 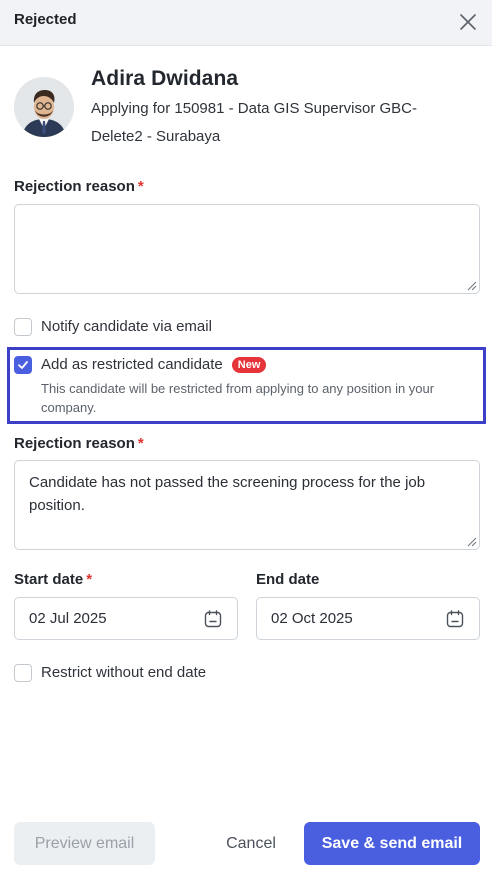 What do you see at coordinates (247, 249) in the screenshot?
I see `rejection-reason-textarea` at bounding box center [247, 249].